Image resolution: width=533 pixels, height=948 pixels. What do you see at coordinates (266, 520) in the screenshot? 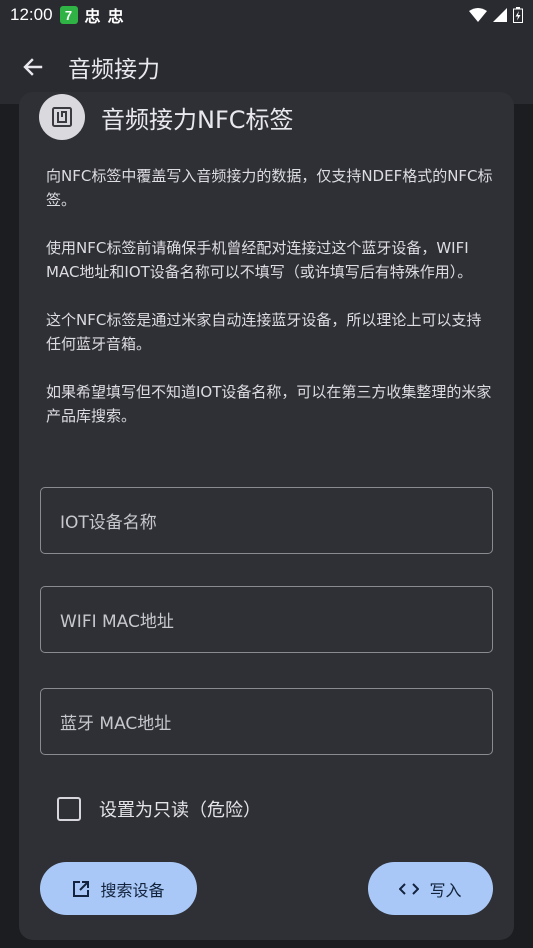
I see `iot-name-field: IOT设备名称` at bounding box center [266, 520].